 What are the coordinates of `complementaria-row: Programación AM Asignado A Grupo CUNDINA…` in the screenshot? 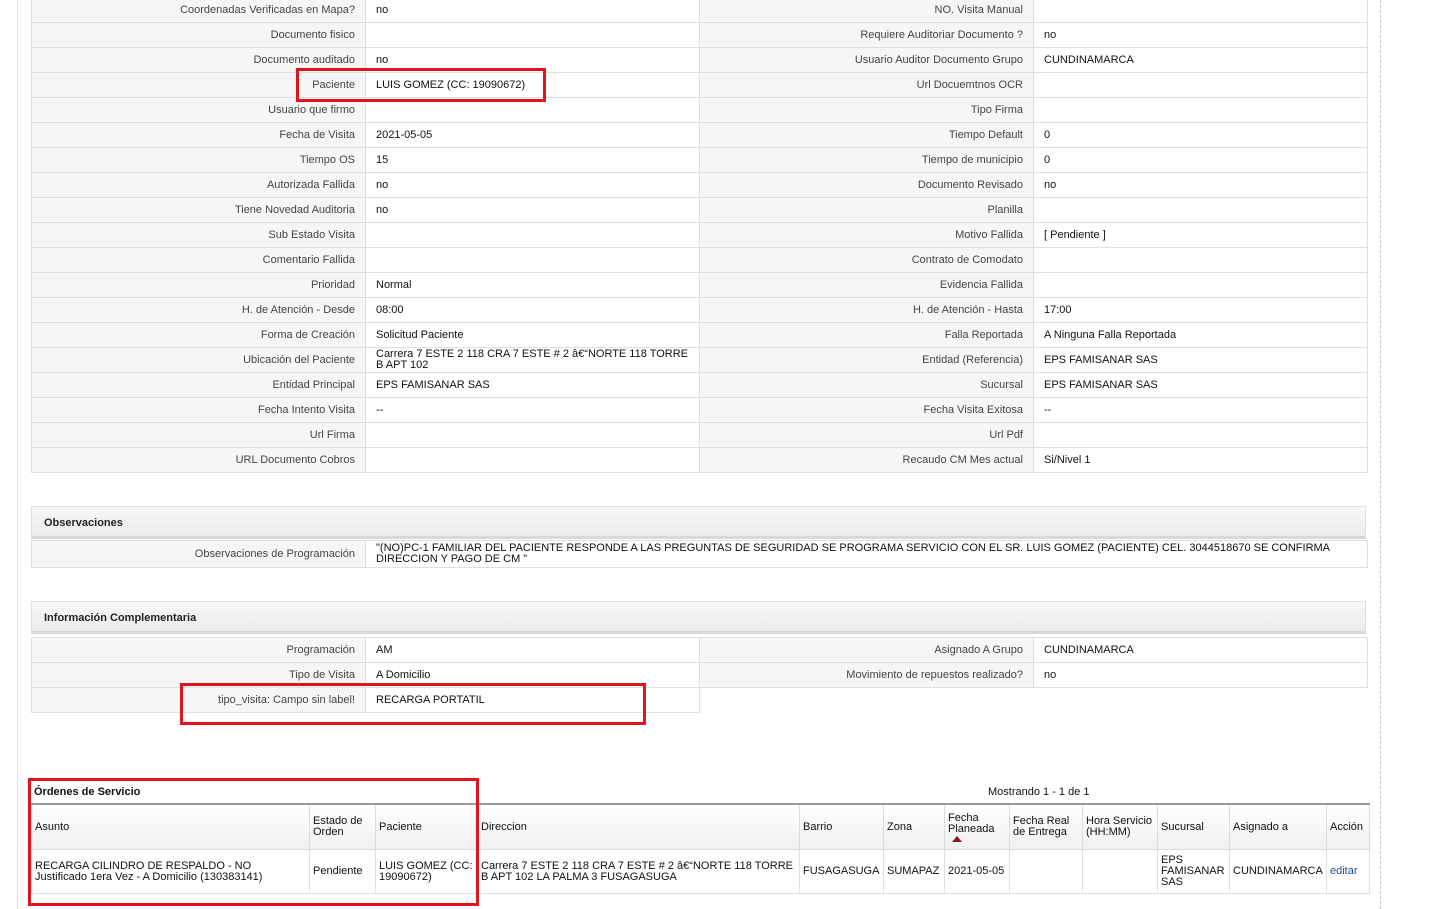 It's located at (699, 650).